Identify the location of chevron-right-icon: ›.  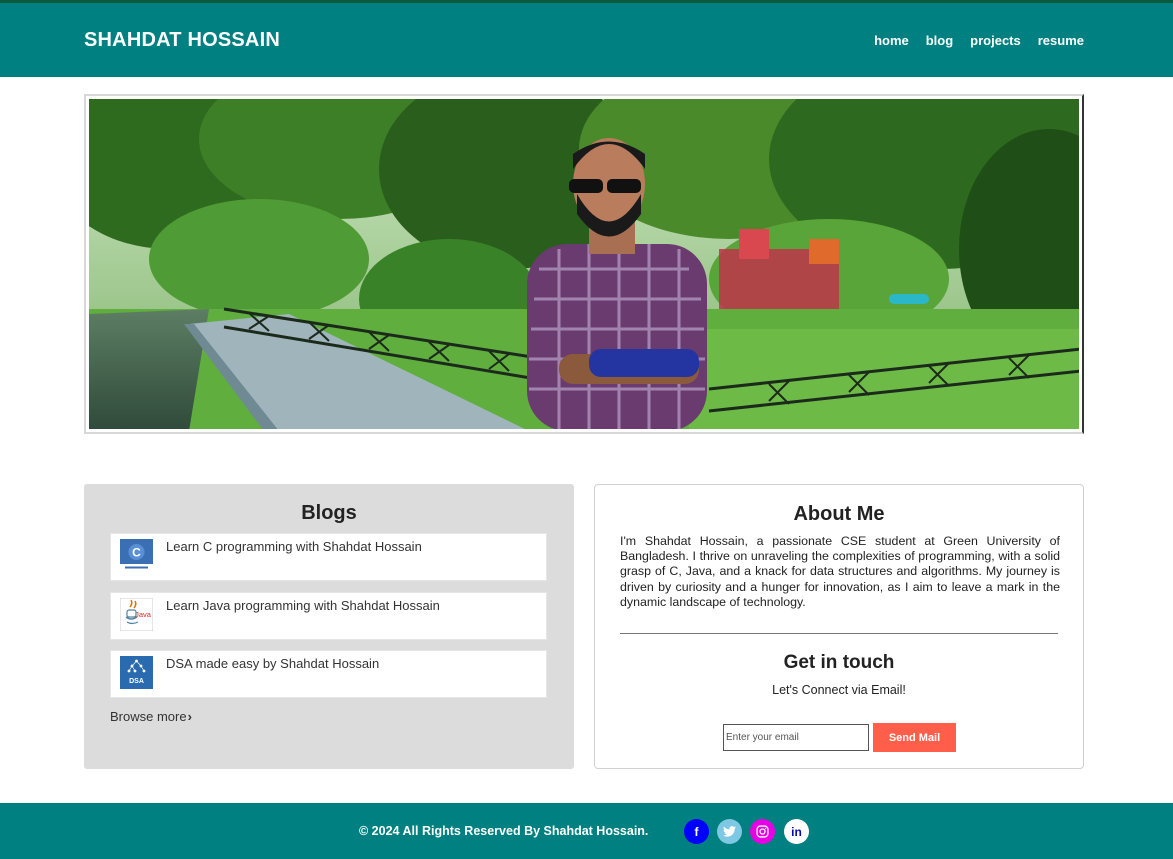
(189, 716).